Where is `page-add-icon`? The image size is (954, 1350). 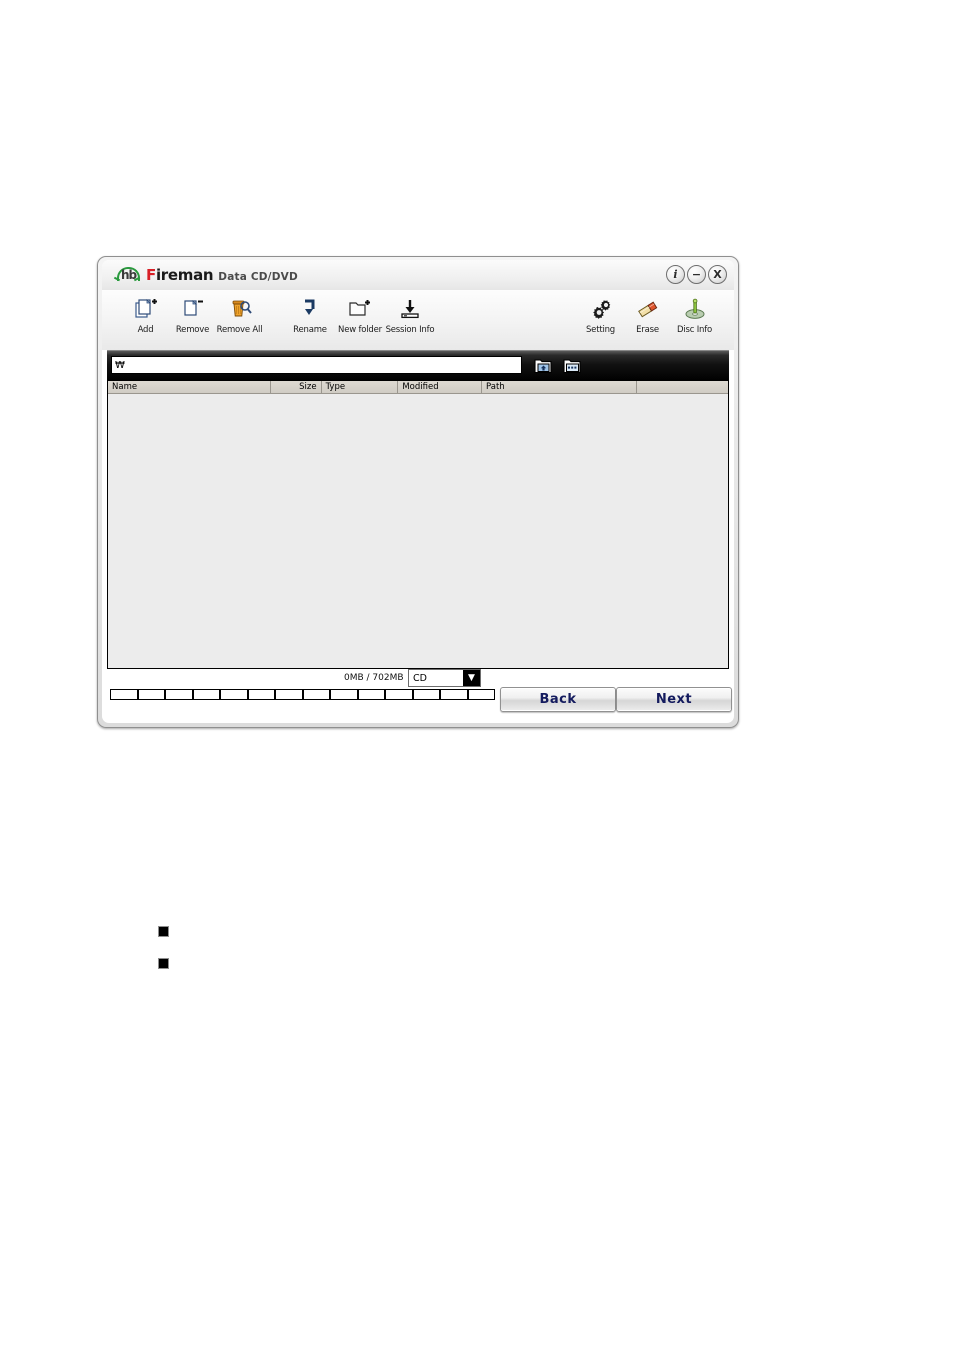 page-add-icon is located at coordinates (146, 309).